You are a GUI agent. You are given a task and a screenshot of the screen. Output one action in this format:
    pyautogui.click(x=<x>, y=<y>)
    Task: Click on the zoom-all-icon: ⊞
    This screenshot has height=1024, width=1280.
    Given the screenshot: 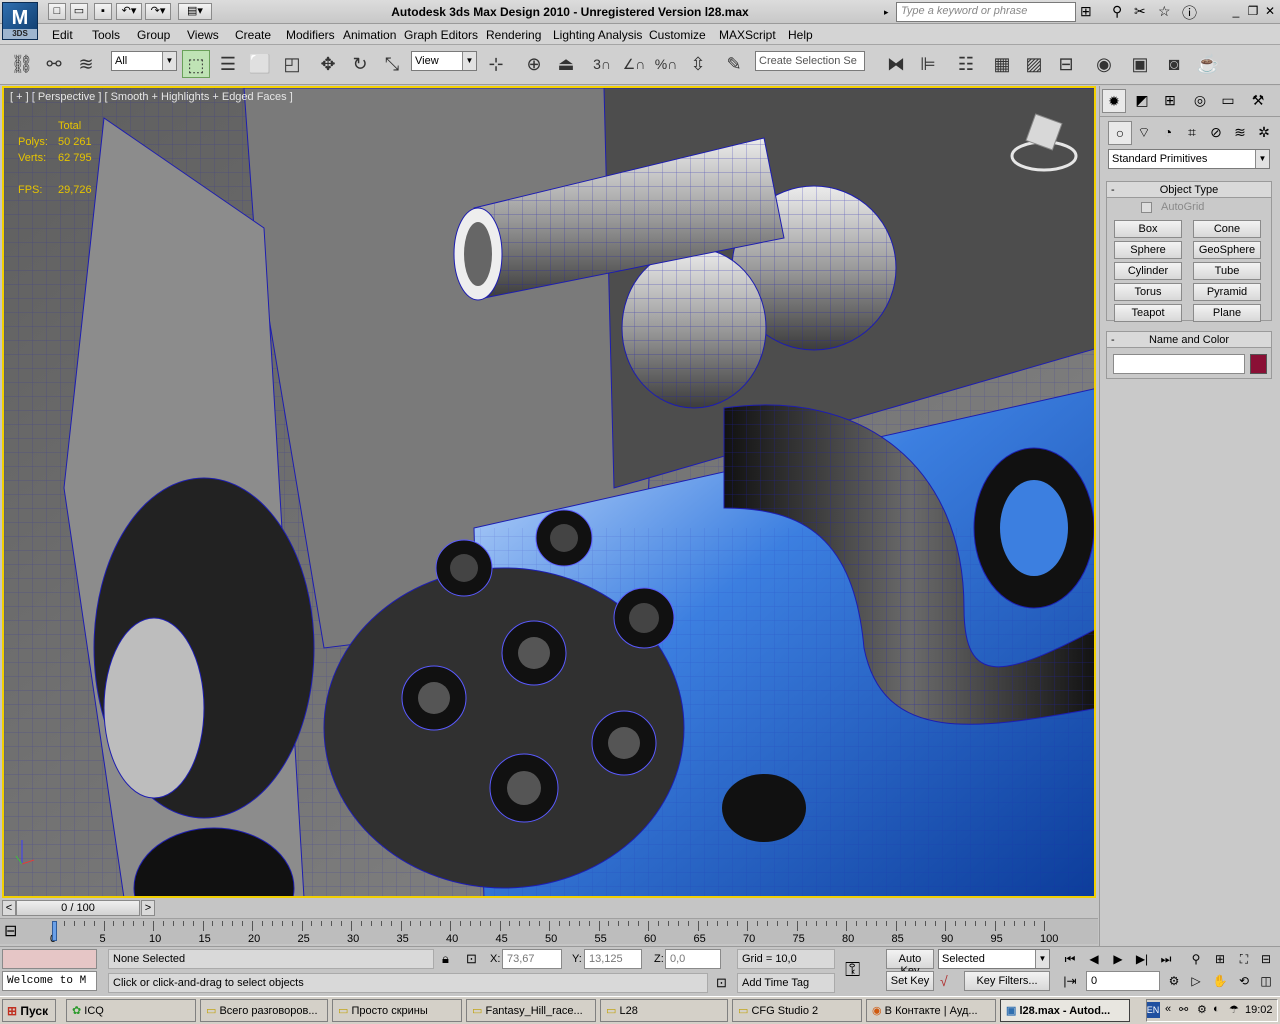 What is the action you would take?
    pyautogui.click(x=1220, y=959)
    